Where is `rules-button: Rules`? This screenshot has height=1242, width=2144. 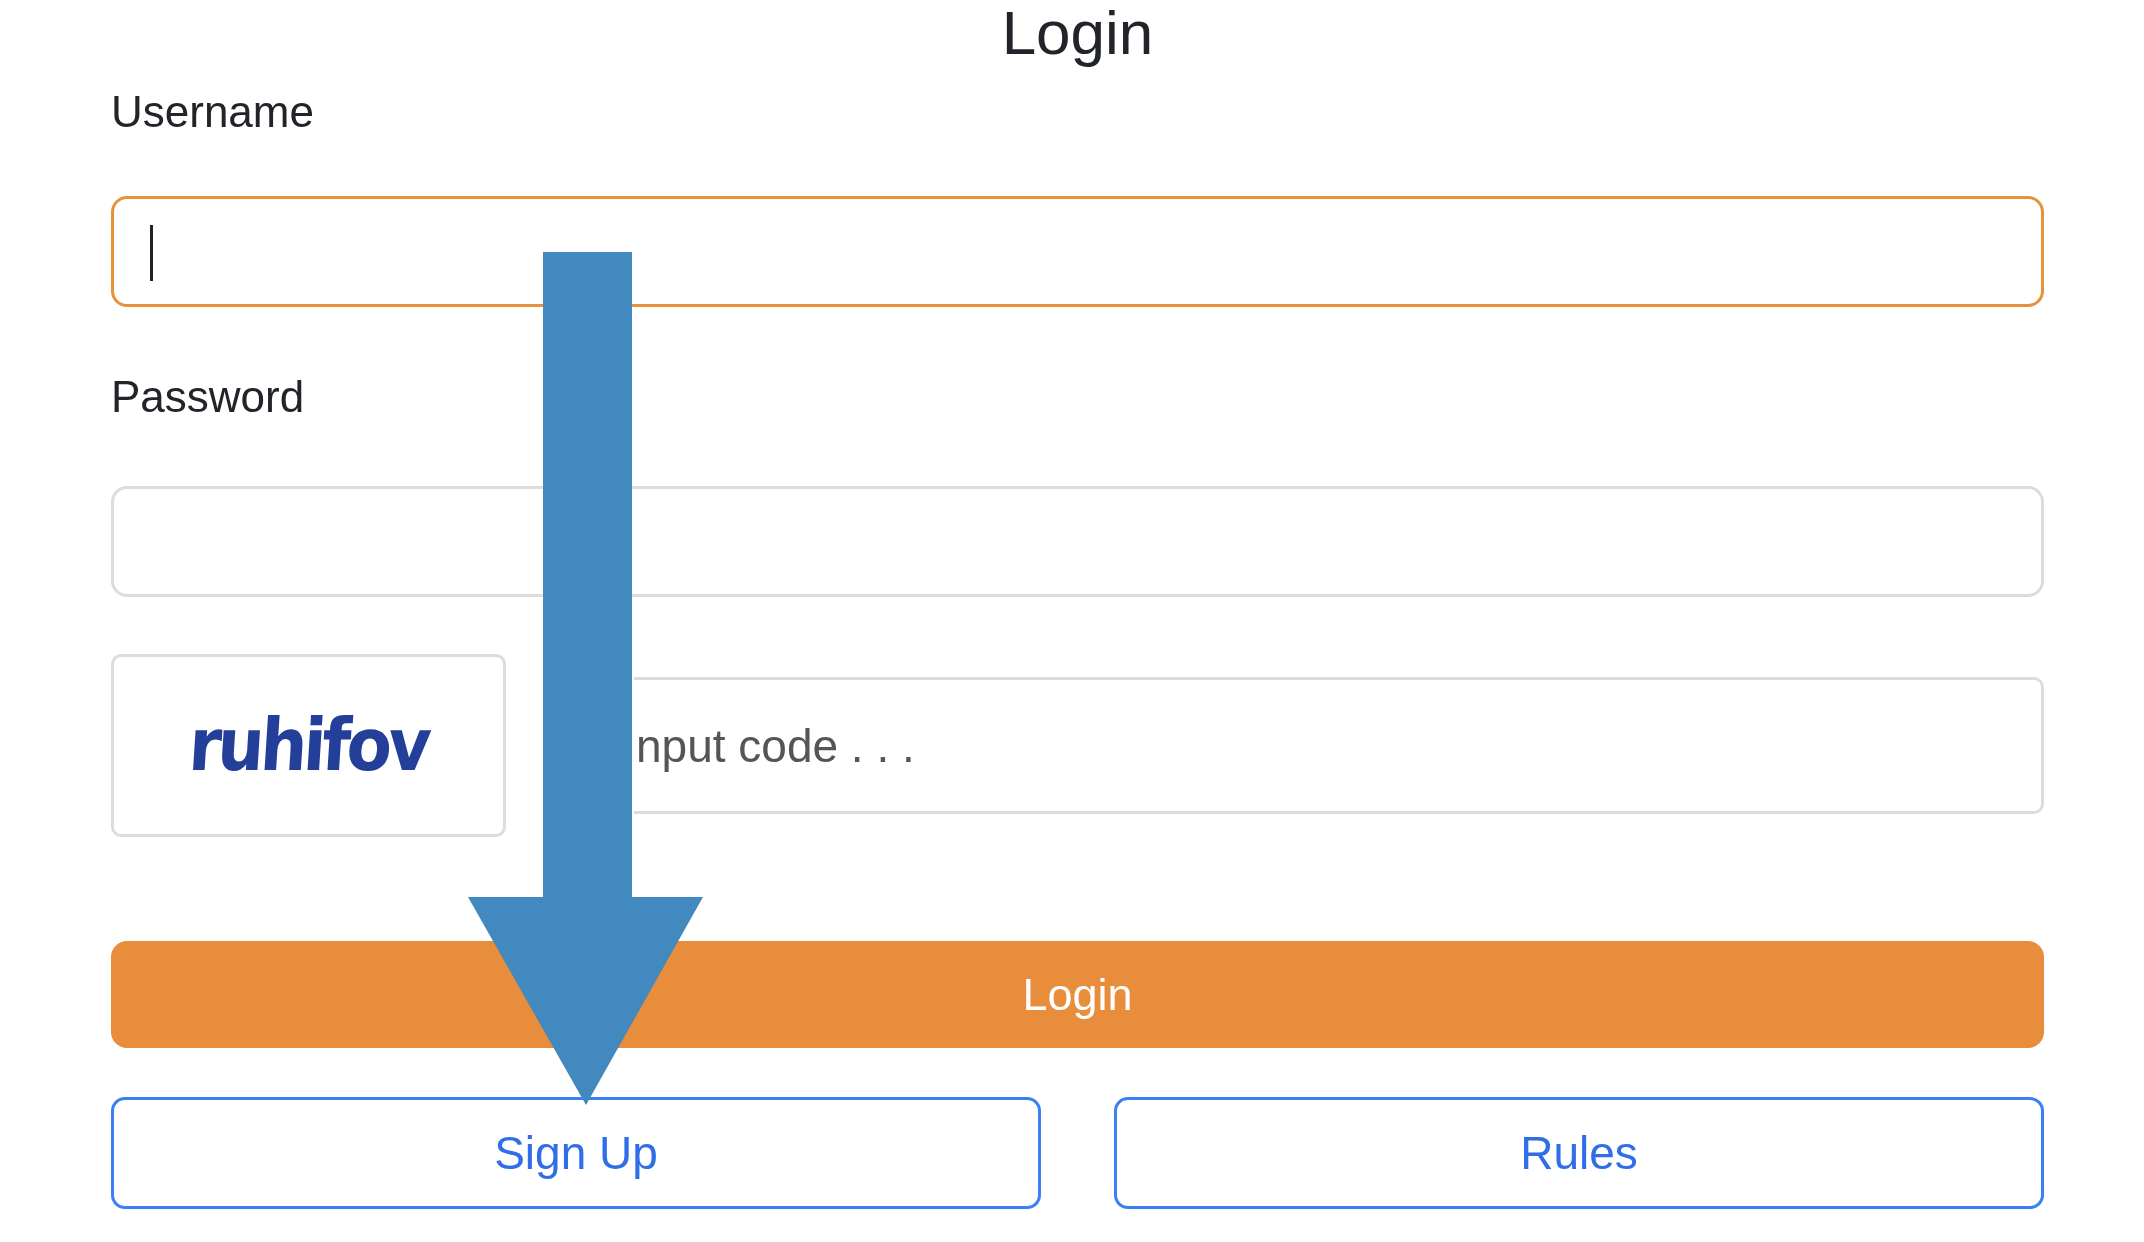
rules-button: Rules is located at coordinates (1579, 1153).